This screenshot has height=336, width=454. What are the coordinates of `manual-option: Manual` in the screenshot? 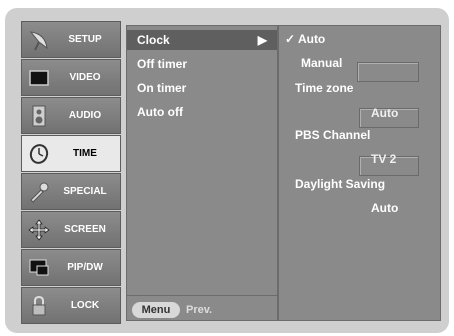 It's located at (321, 63).